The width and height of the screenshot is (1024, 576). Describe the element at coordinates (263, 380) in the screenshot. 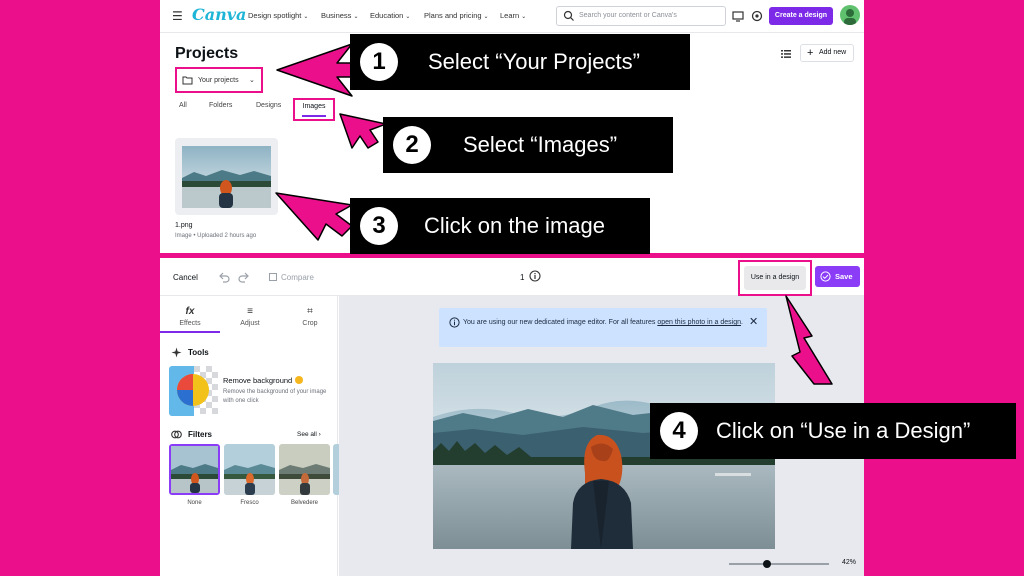

I see `remove-background-title: Remove background` at that location.